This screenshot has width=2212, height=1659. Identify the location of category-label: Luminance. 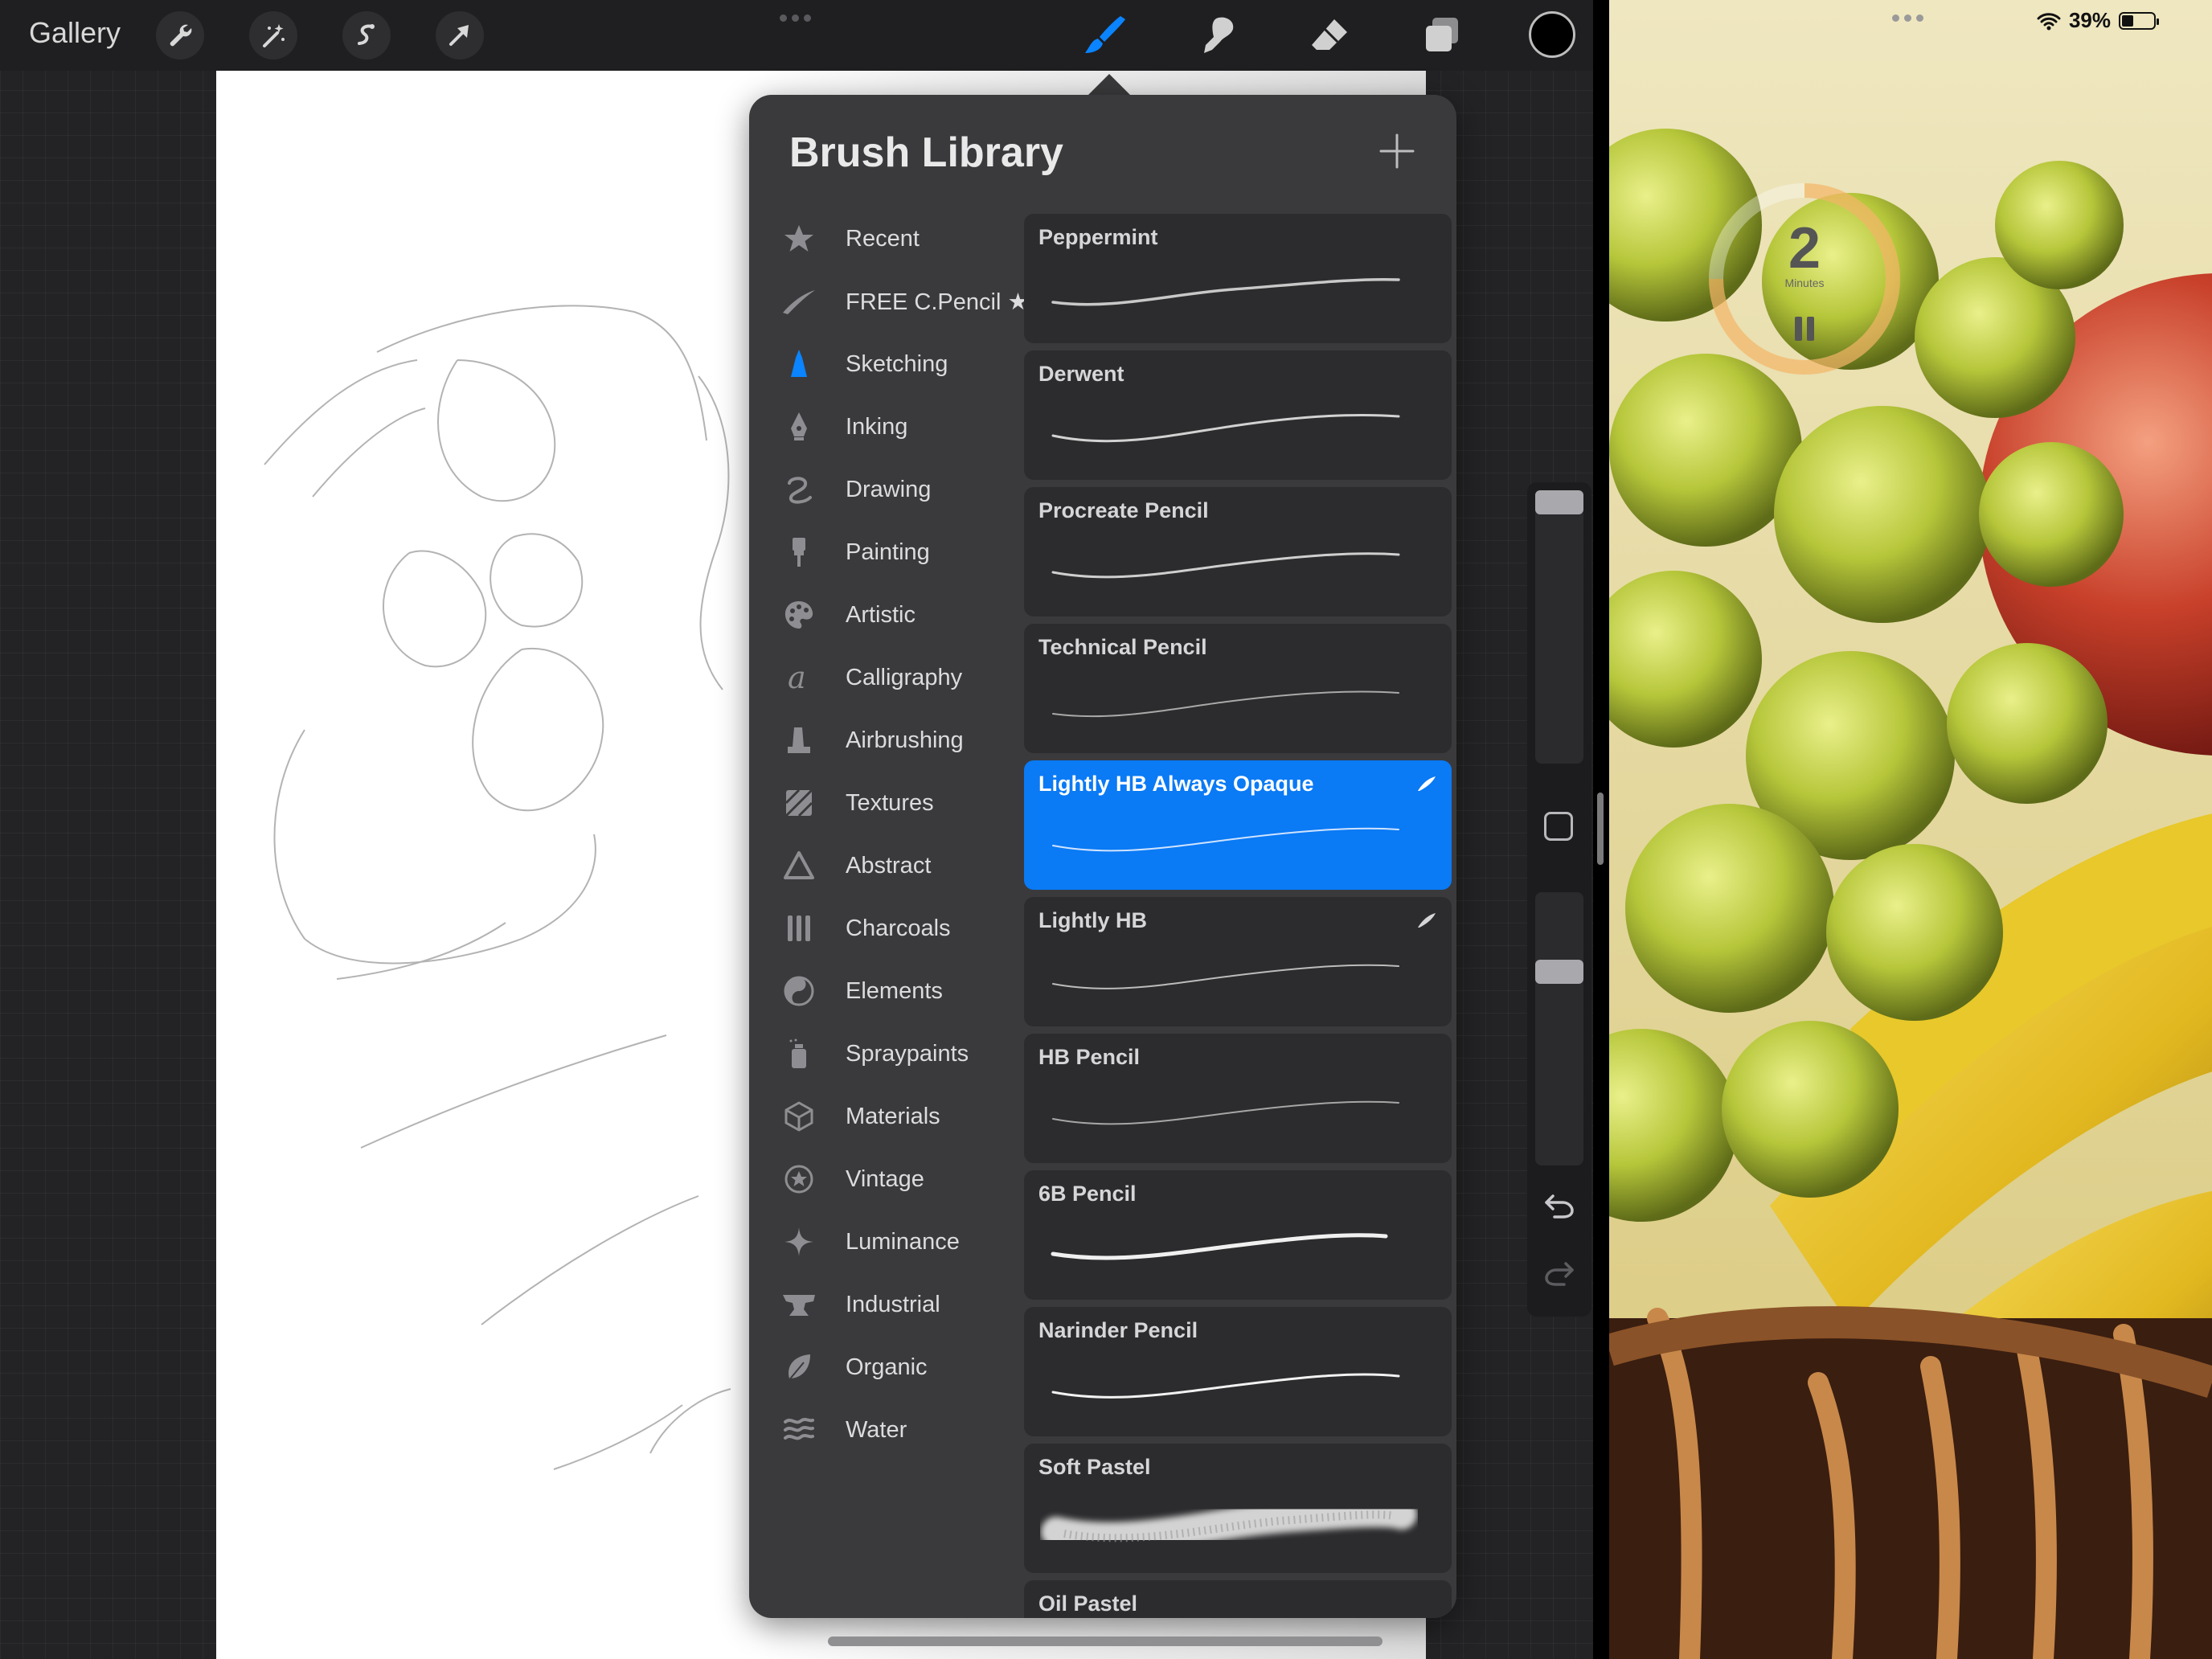
(903, 1241).